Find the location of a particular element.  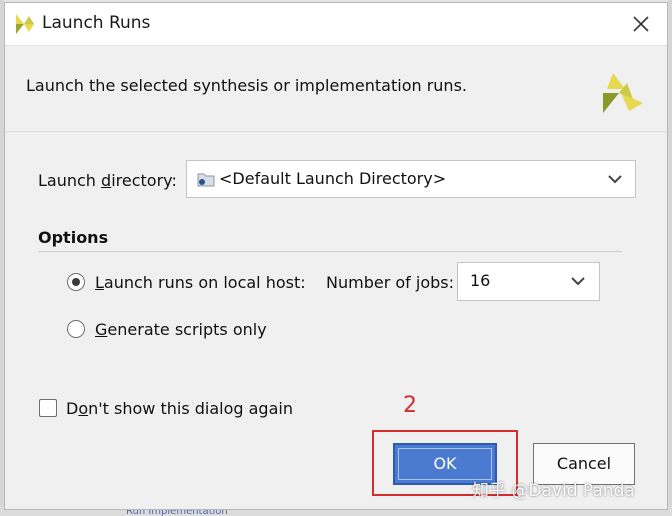

ok-button-label: OK is located at coordinates (445, 463).